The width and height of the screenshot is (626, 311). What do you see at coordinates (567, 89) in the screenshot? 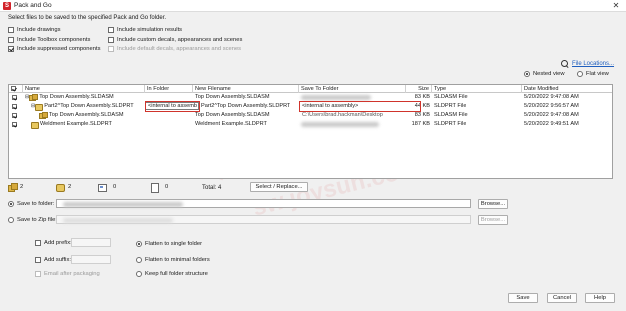
I see `column-header-date-modified: Date Modified` at bounding box center [567, 89].